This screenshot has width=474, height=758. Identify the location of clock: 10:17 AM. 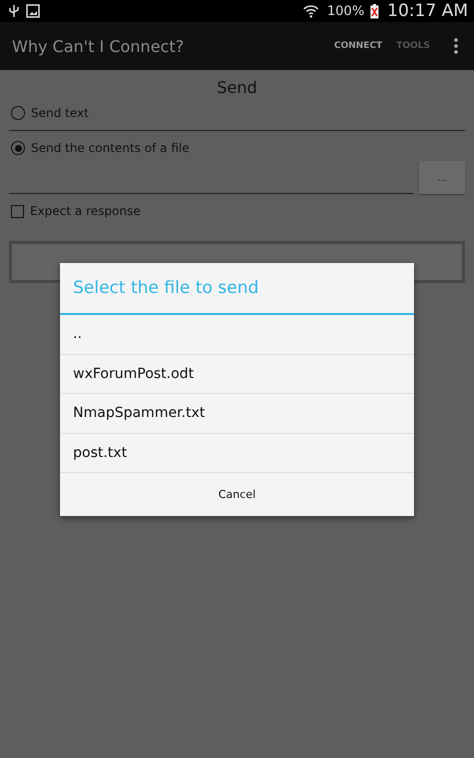
(427, 11).